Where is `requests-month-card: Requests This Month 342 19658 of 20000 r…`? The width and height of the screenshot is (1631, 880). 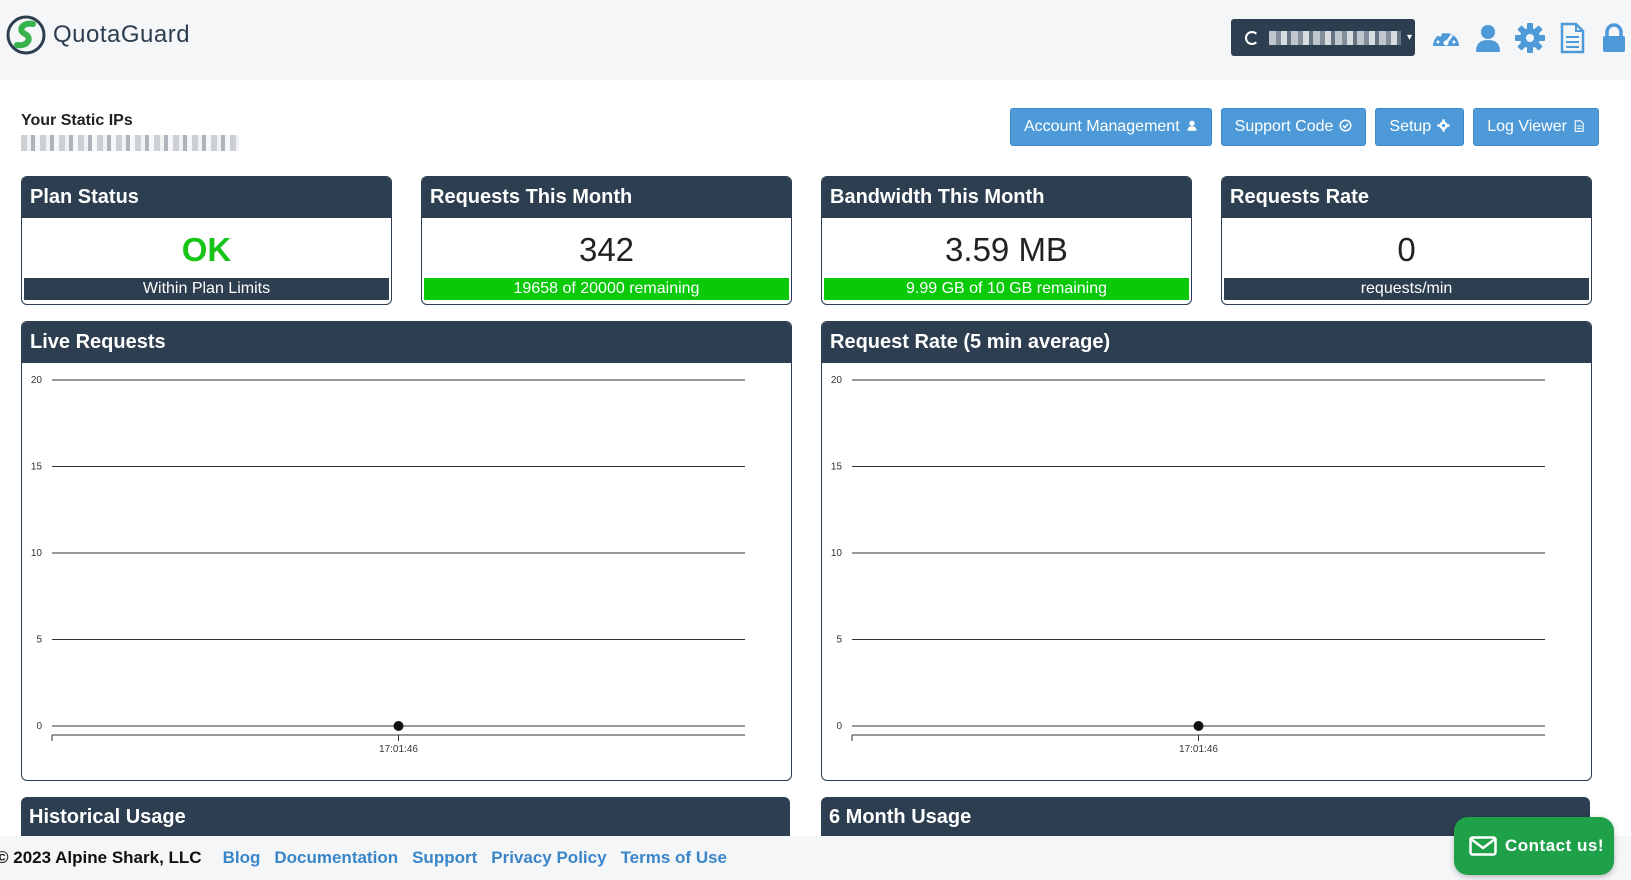
requests-month-card: Requests This Month 342 19658 of 20000 r… is located at coordinates (606, 240).